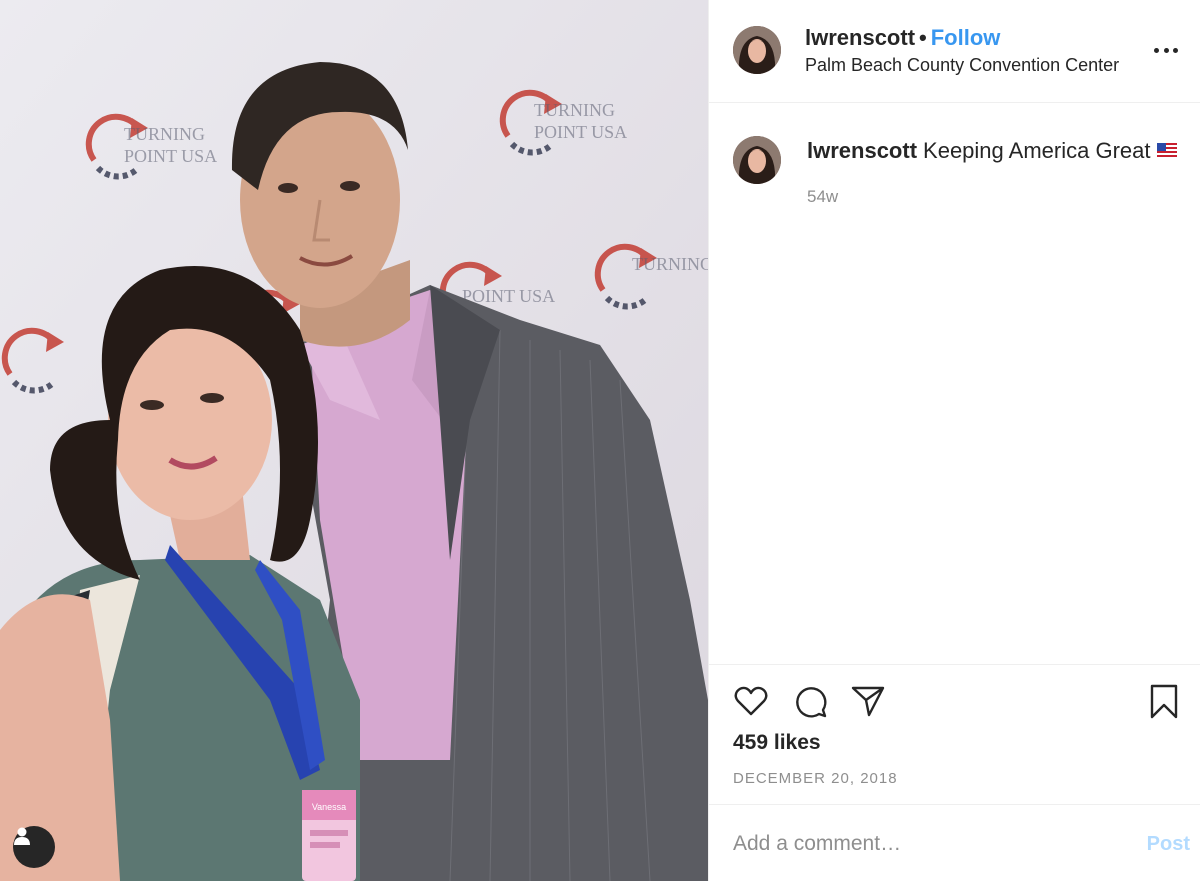 This screenshot has width=1200, height=881. What do you see at coordinates (1037, 150) in the screenshot?
I see `caption-text: Keeping America Great` at bounding box center [1037, 150].